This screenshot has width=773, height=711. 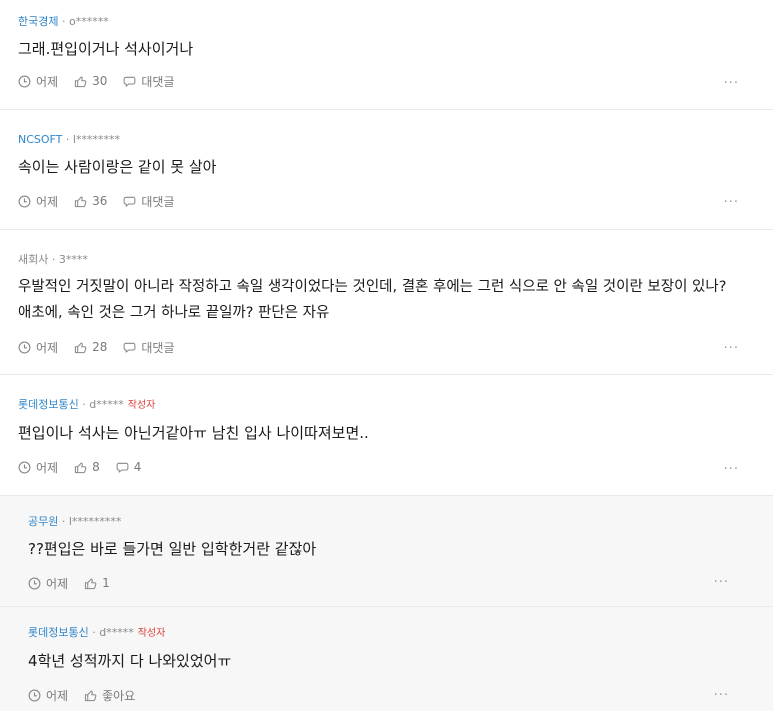 I want to click on user-name: o******, so click(x=88, y=21).